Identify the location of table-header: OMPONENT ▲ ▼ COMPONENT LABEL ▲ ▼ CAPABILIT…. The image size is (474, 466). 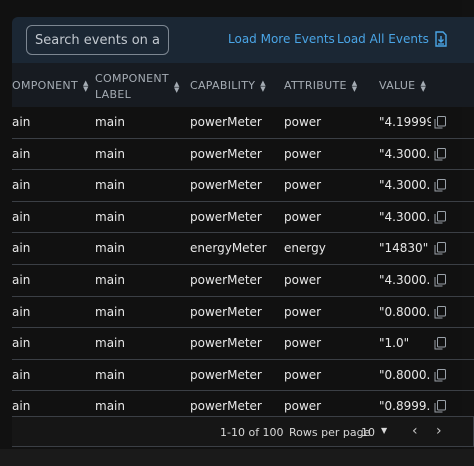
(243, 85).